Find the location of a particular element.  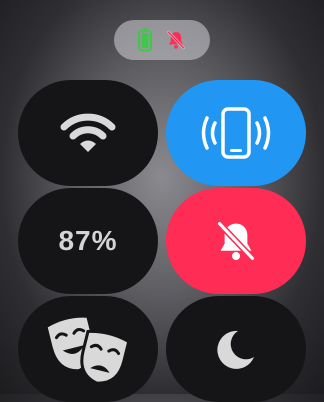

theater-masks-icon is located at coordinates (88, 349).